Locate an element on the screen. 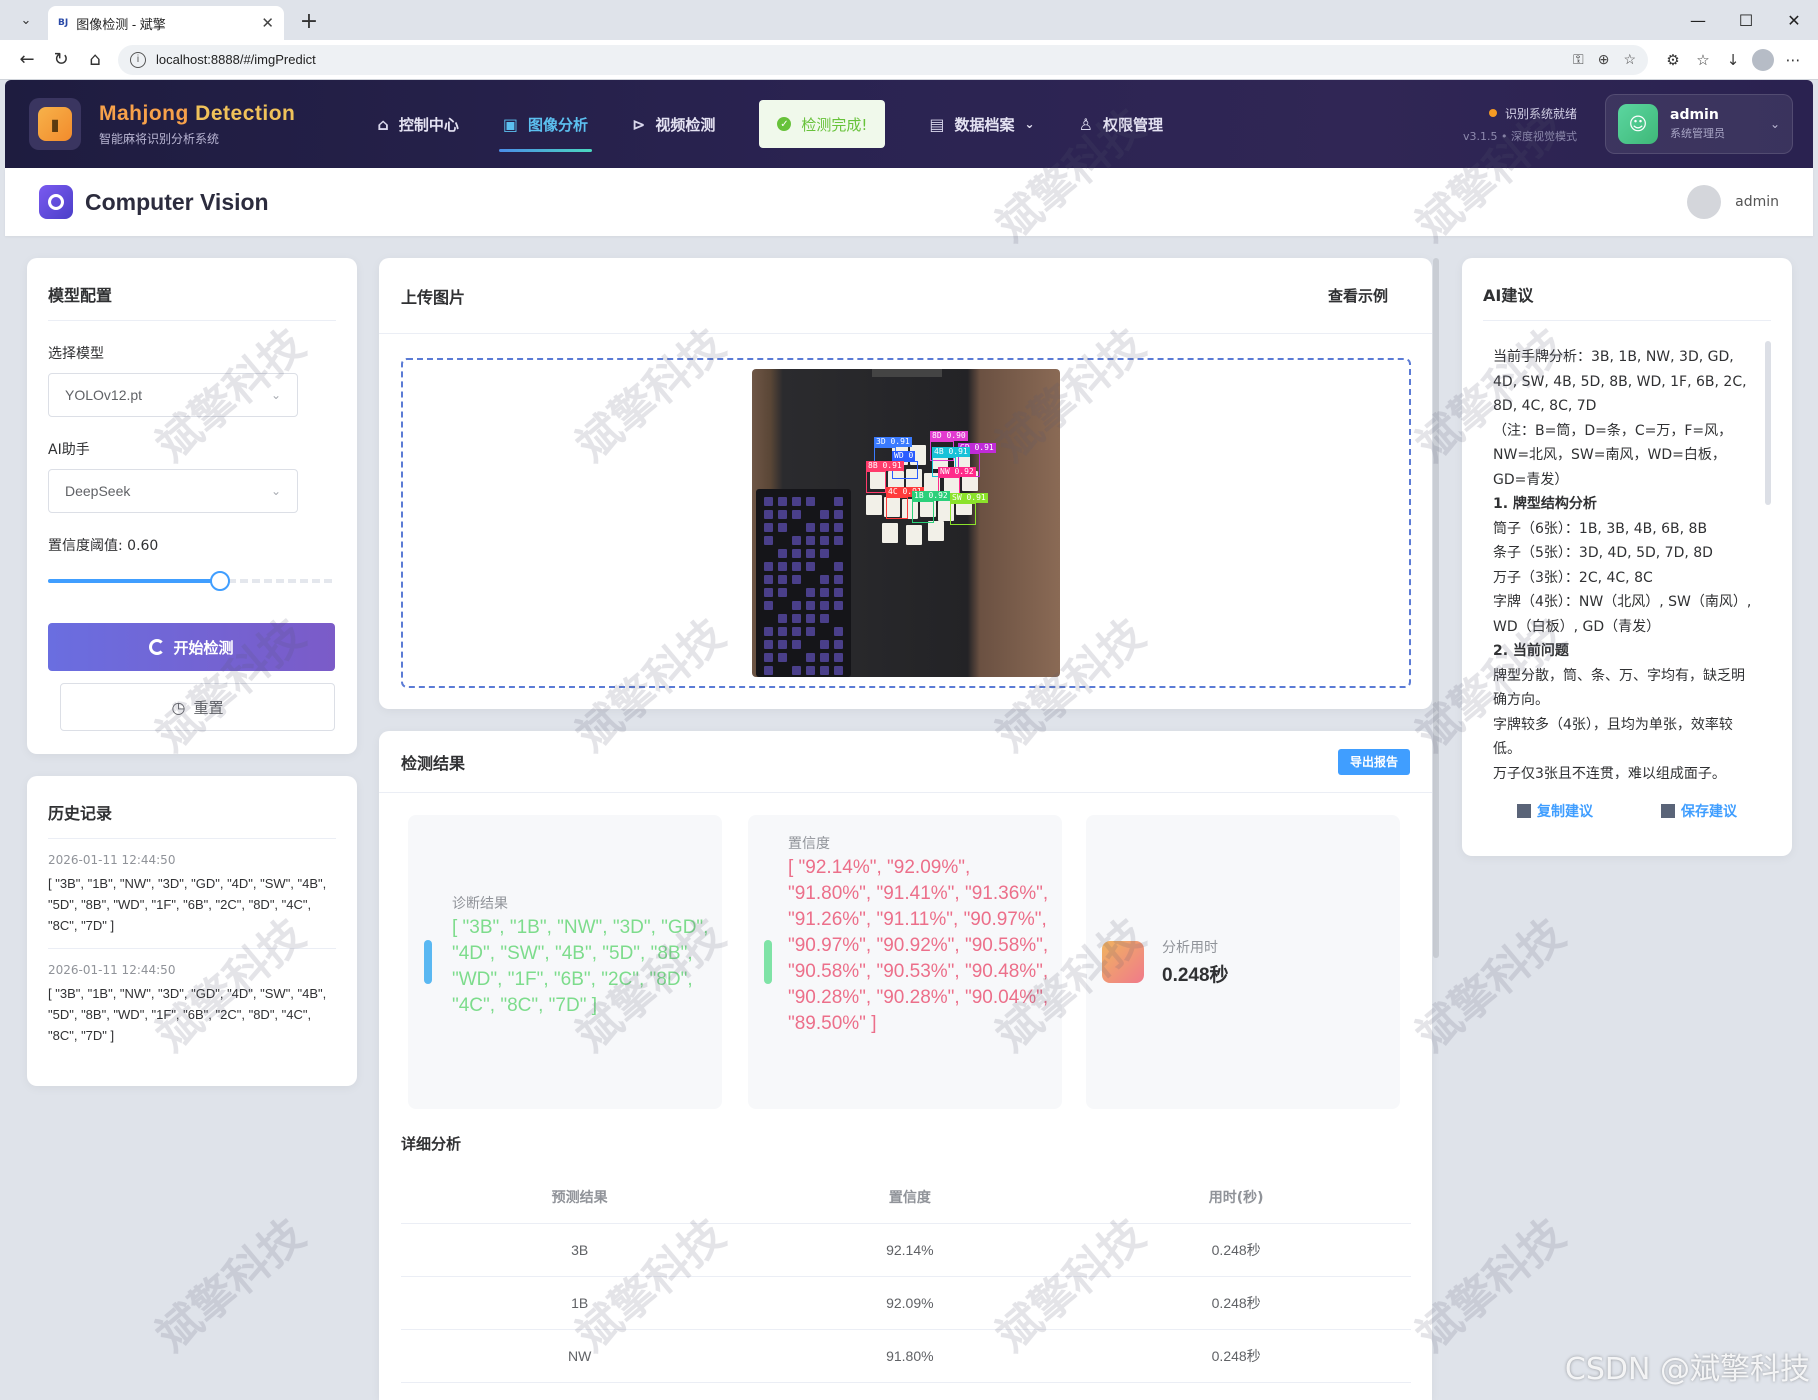 This screenshot has width=1818, height=1400. version-text: v3.1.5 • 深度视觉模式 is located at coordinates (1520, 136).